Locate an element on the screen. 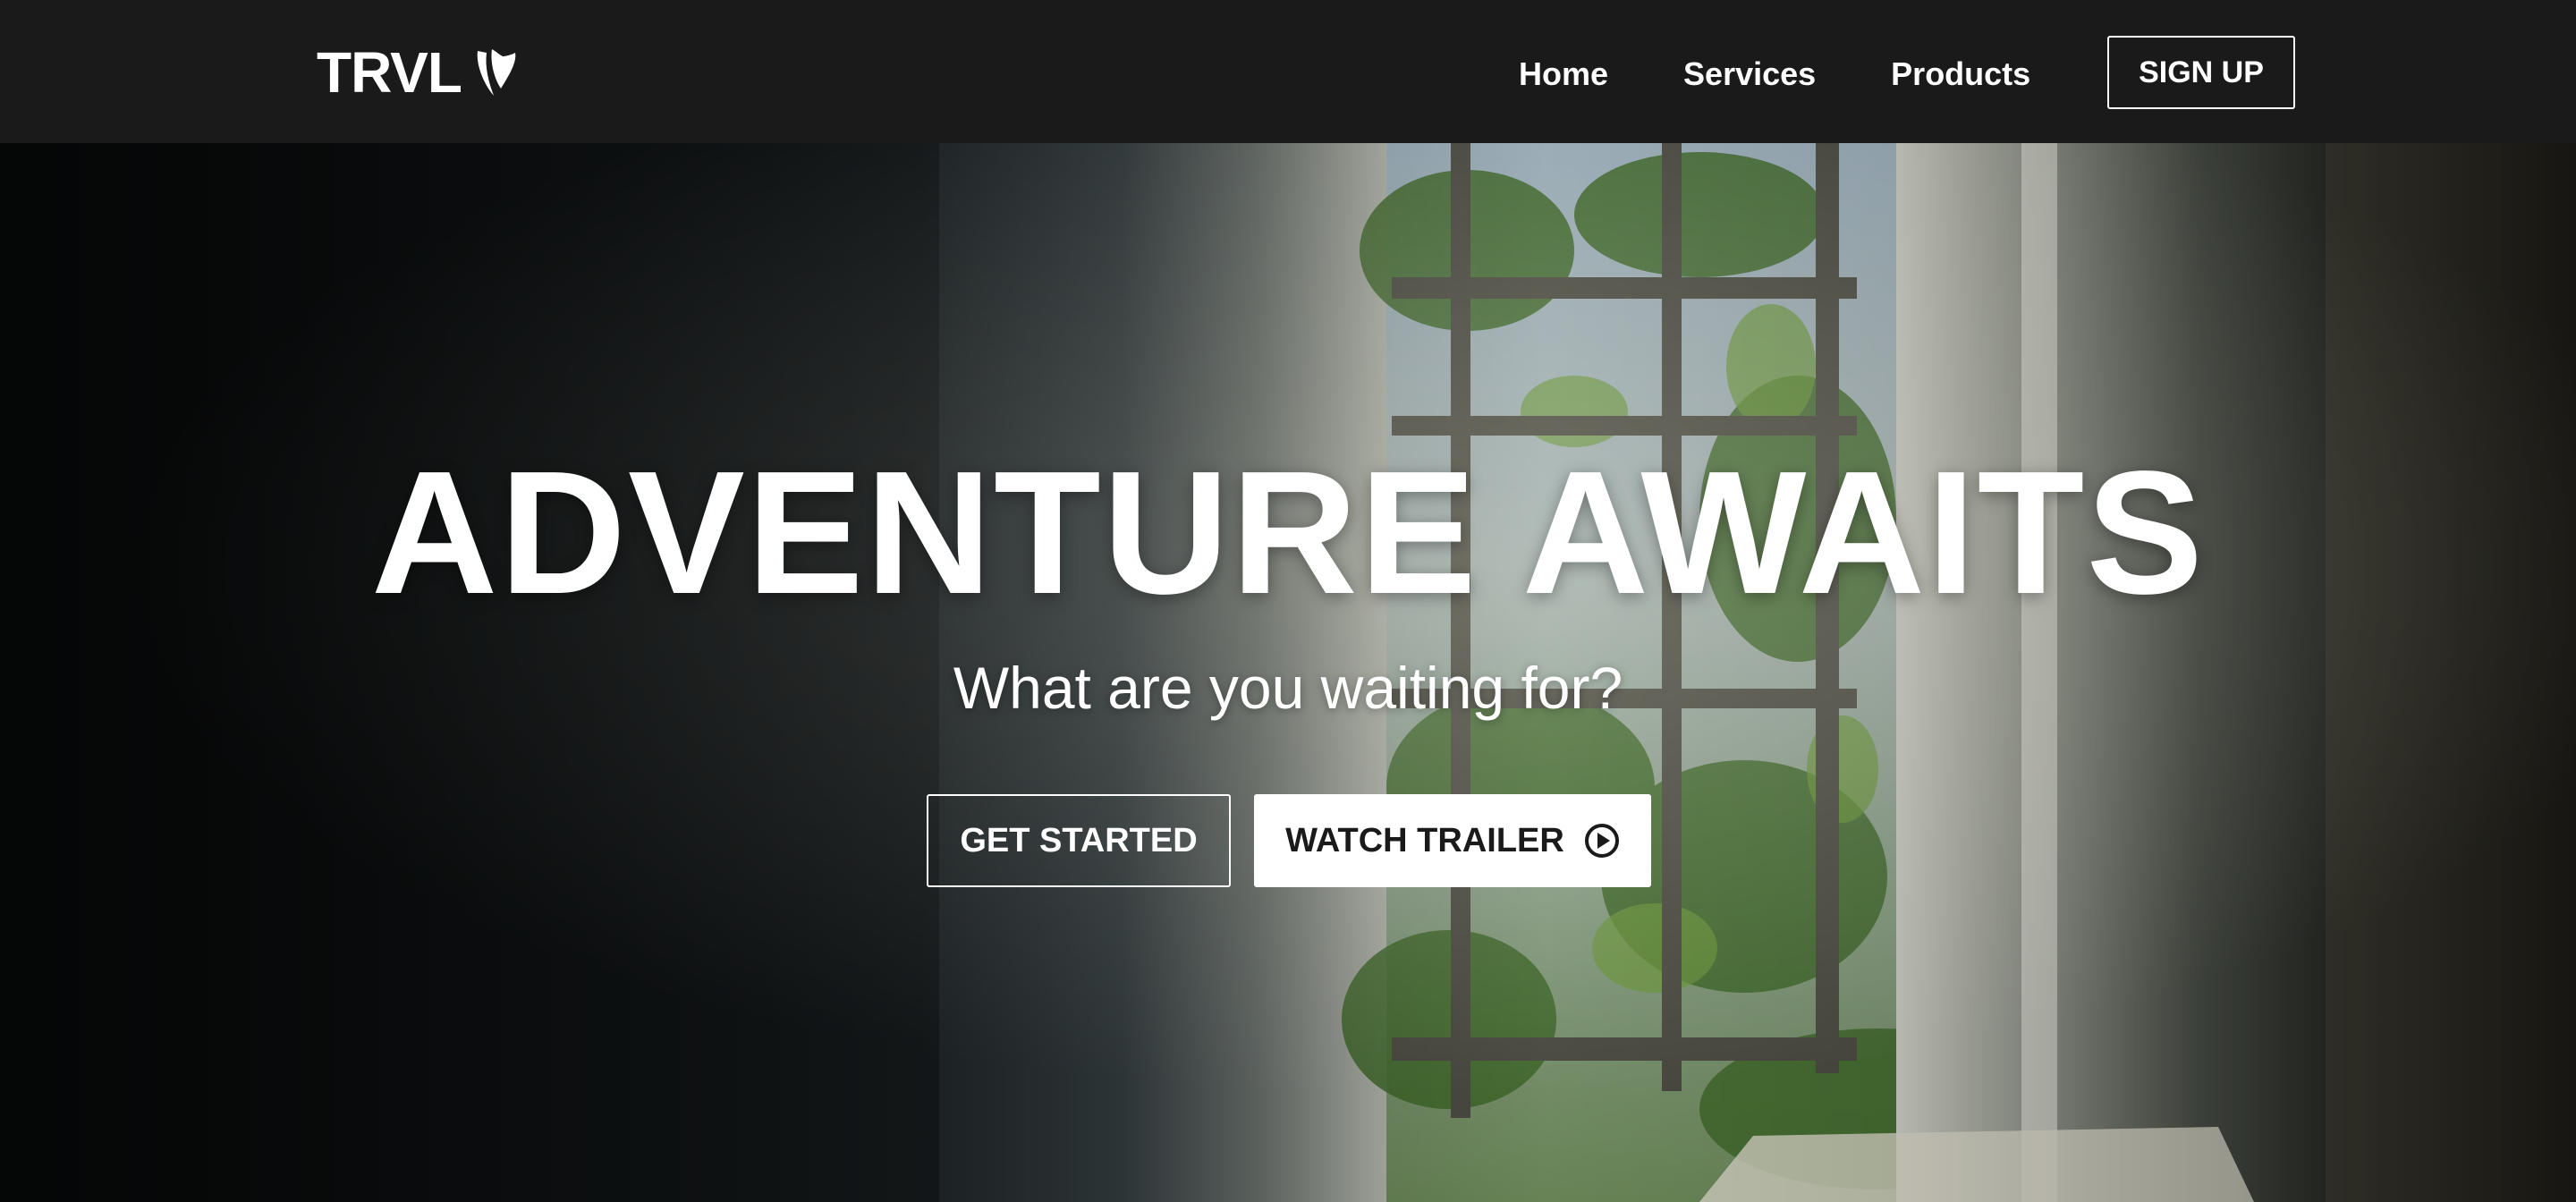 The height and width of the screenshot is (1202, 2576). typo3-shield-icon is located at coordinates (496, 72).